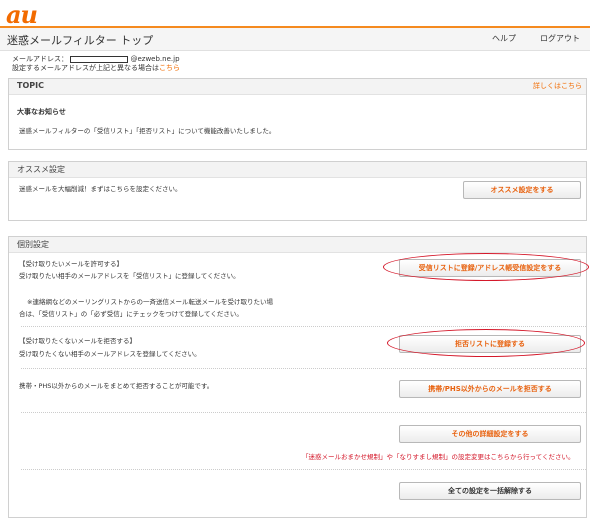 The width and height of the screenshot is (590, 518). Describe the element at coordinates (490, 389) in the screenshot. I see `reject-non-mobile-button: 携帯/PHS以外からのメールを拒否する` at that location.